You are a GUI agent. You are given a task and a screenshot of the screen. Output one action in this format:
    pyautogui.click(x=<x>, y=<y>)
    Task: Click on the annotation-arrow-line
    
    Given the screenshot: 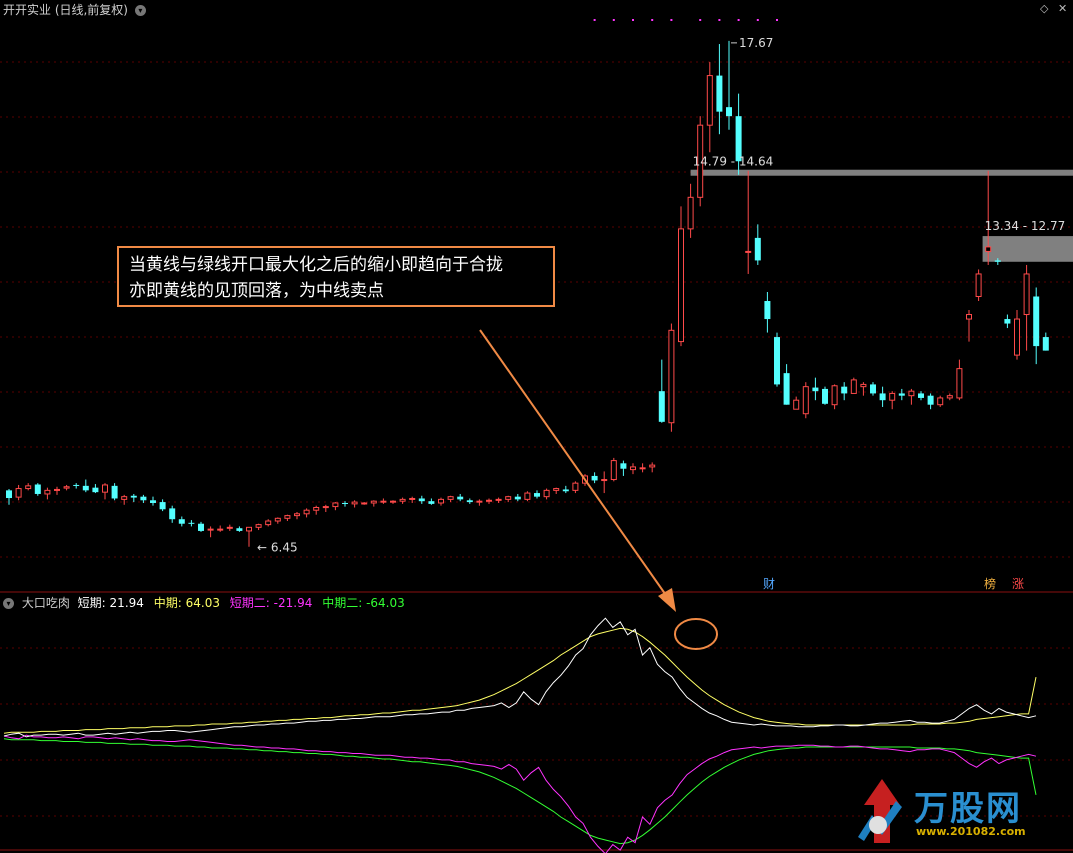 What is the action you would take?
    pyautogui.click(x=574, y=464)
    